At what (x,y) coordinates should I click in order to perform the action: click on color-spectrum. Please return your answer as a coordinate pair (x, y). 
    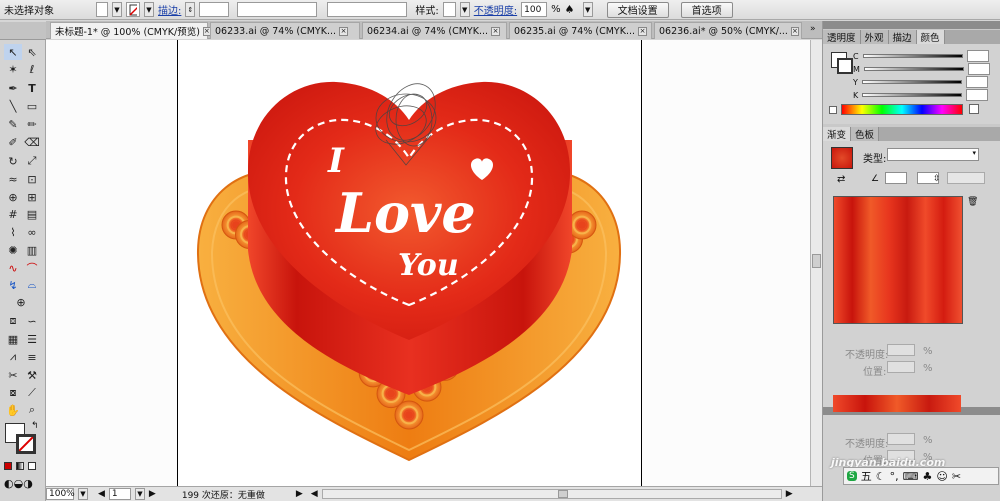
    Looking at the image, I should click on (902, 109).